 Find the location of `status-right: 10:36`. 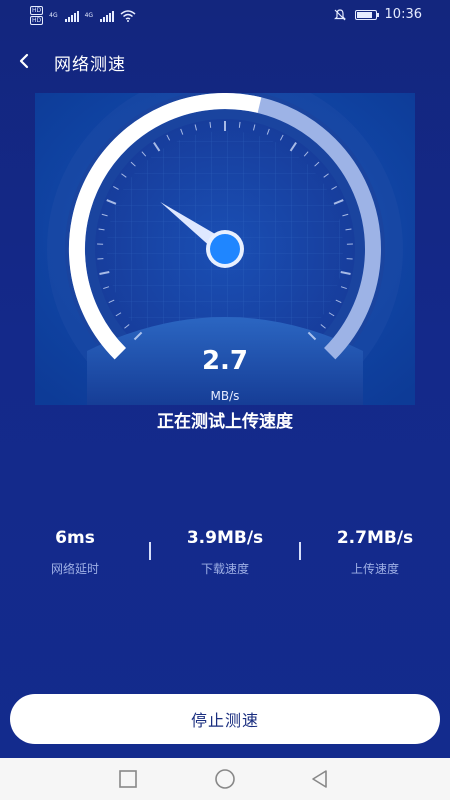

status-right: 10:36 is located at coordinates (377, 14).